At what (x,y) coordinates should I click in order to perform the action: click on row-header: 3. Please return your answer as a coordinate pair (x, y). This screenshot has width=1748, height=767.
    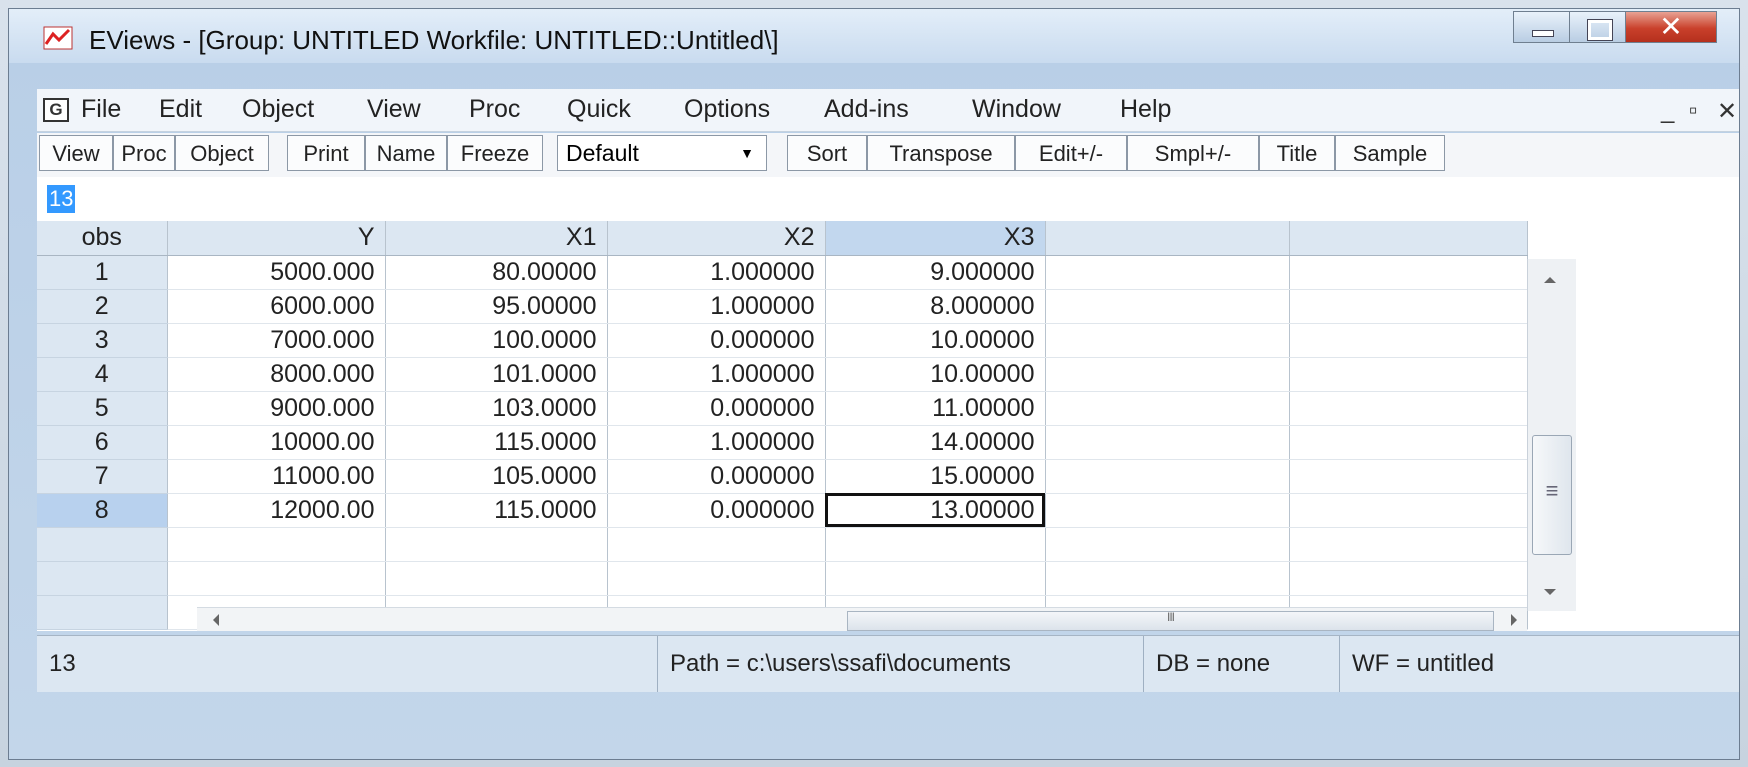
    Looking at the image, I should click on (102, 340).